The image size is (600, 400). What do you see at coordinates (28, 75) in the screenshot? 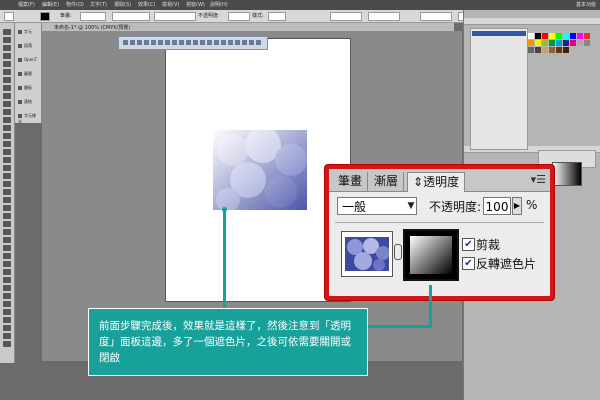
I see `panel-layers: 圖層` at bounding box center [28, 75].